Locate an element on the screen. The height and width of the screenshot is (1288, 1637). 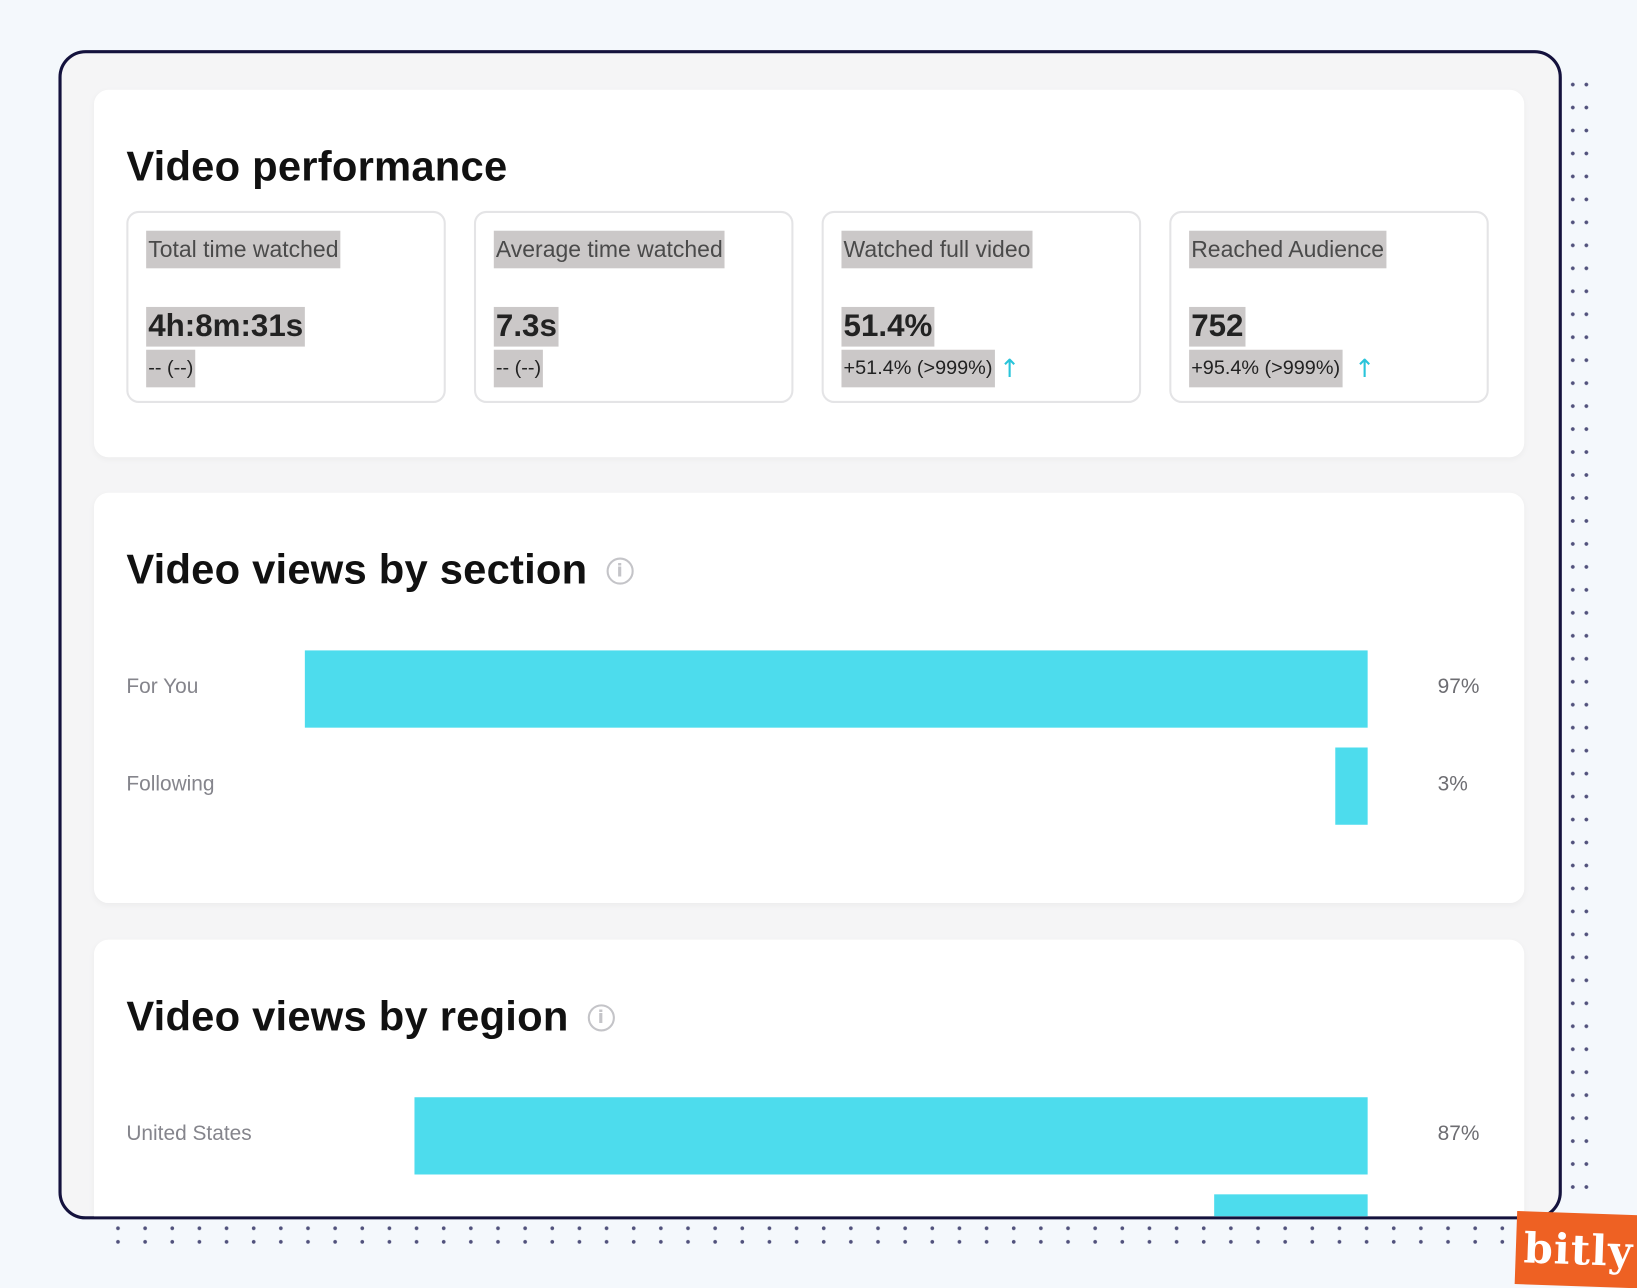
metric-value: 752 is located at coordinates (1217, 326).